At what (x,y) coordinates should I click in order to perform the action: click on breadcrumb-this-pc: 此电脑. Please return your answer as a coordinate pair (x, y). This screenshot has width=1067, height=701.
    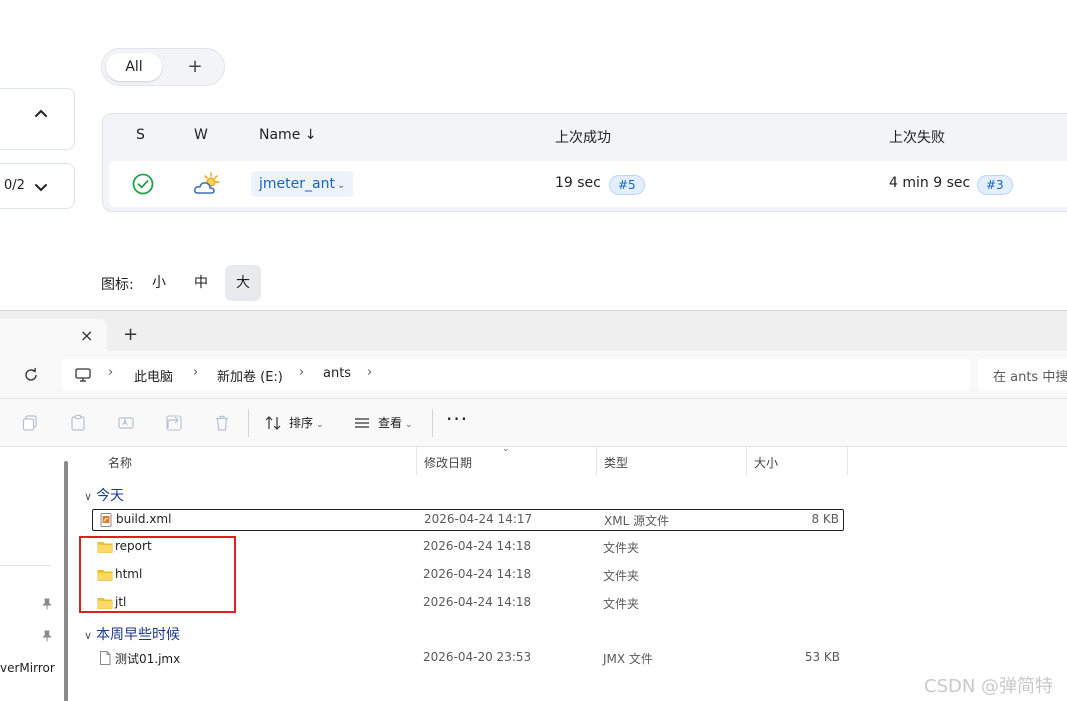
    Looking at the image, I should click on (153, 375).